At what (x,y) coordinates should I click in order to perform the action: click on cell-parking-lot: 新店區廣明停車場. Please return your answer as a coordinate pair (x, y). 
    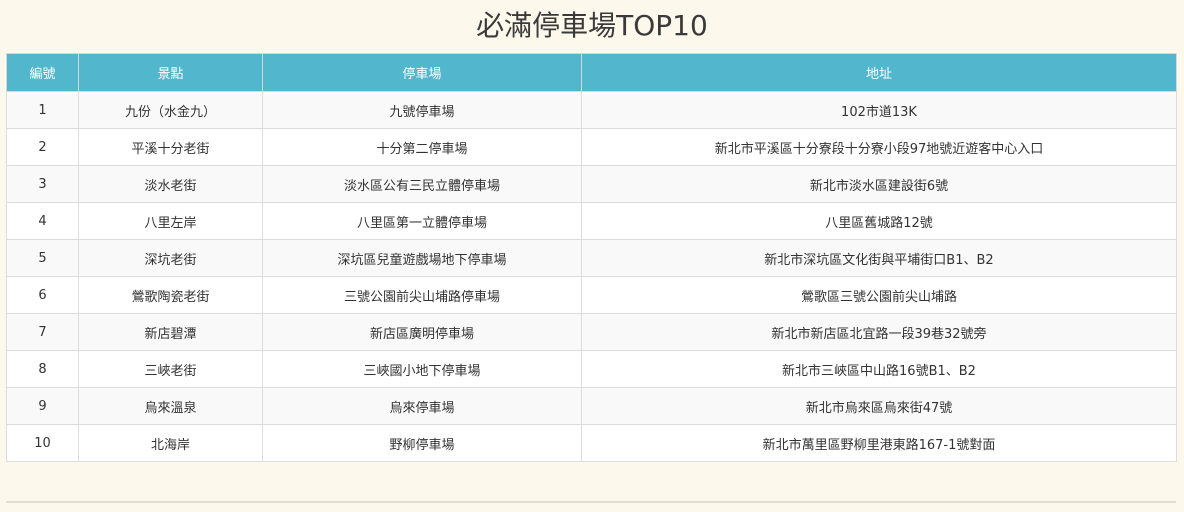
    Looking at the image, I should click on (422, 332).